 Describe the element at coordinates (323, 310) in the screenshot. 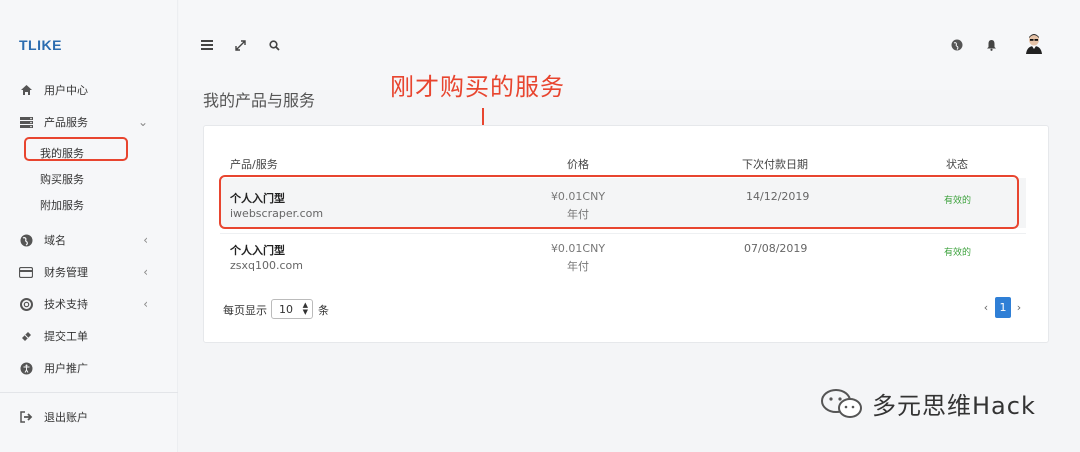

I see `per-page-unit: 条` at that location.